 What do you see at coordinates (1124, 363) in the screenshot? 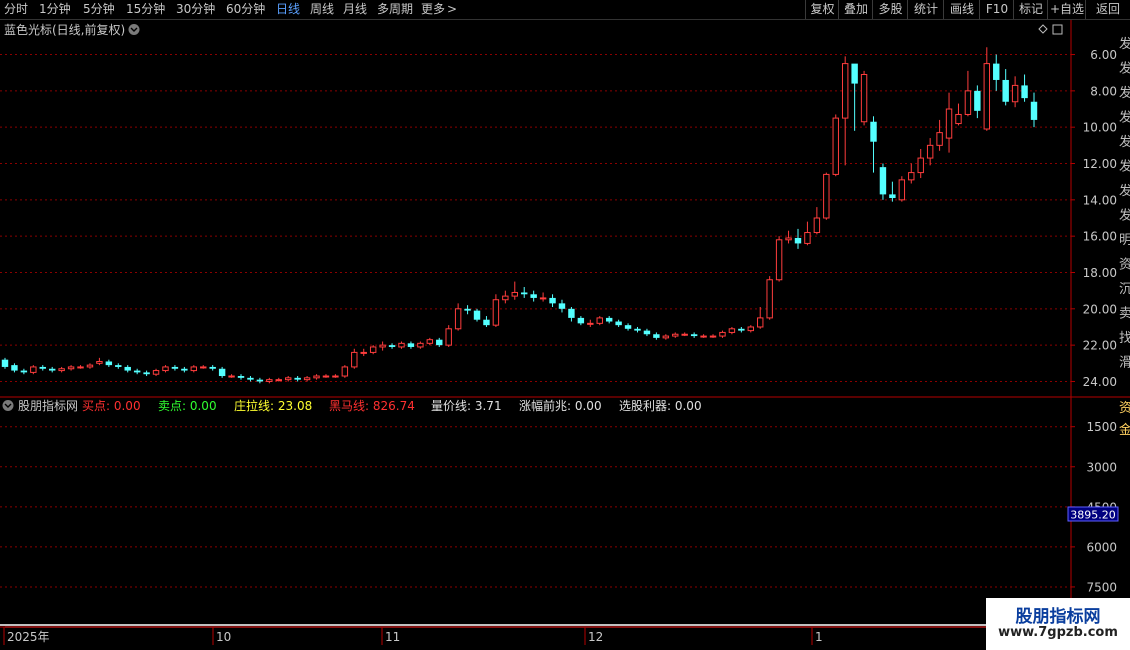
I see `edge-char: 滑` at bounding box center [1124, 363].